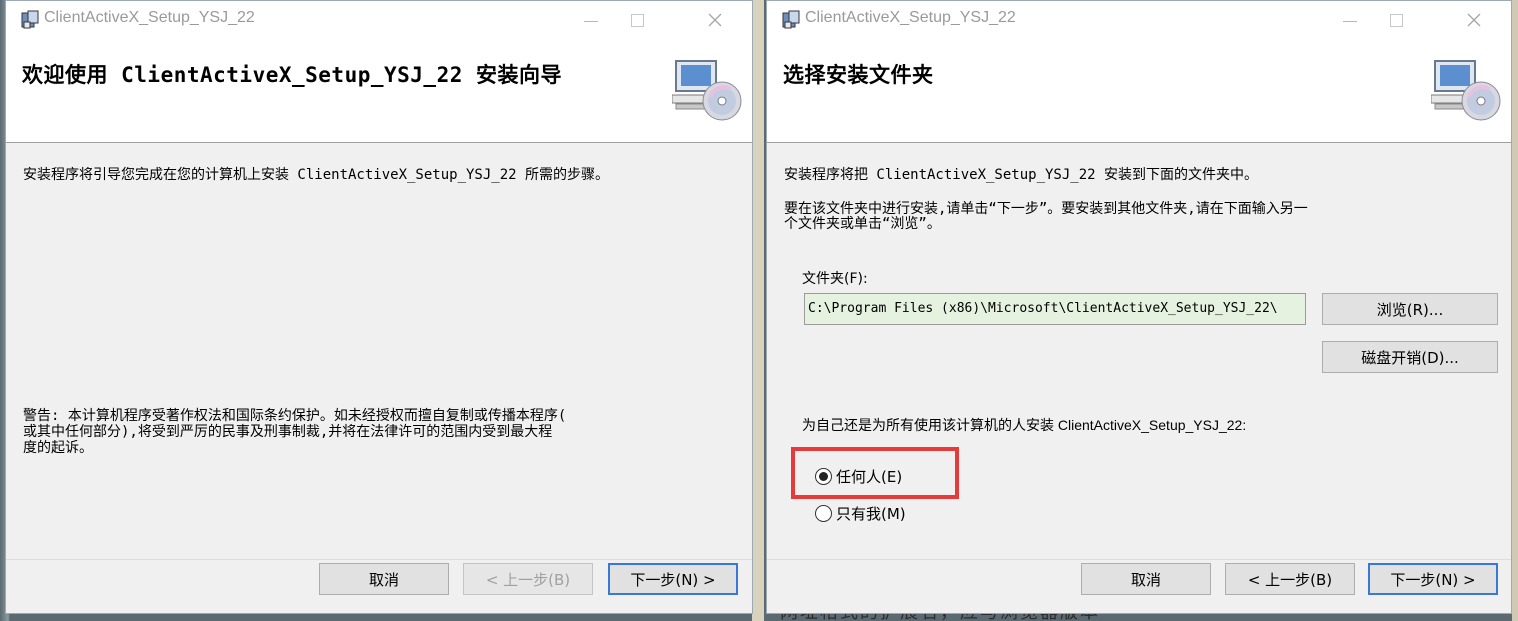 The width and height of the screenshot is (1518, 621). Describe the element at coordinates (862, 224) in the screenshot. I see `instruction-line: 个文件夹或单击“浏览”。` at that location.